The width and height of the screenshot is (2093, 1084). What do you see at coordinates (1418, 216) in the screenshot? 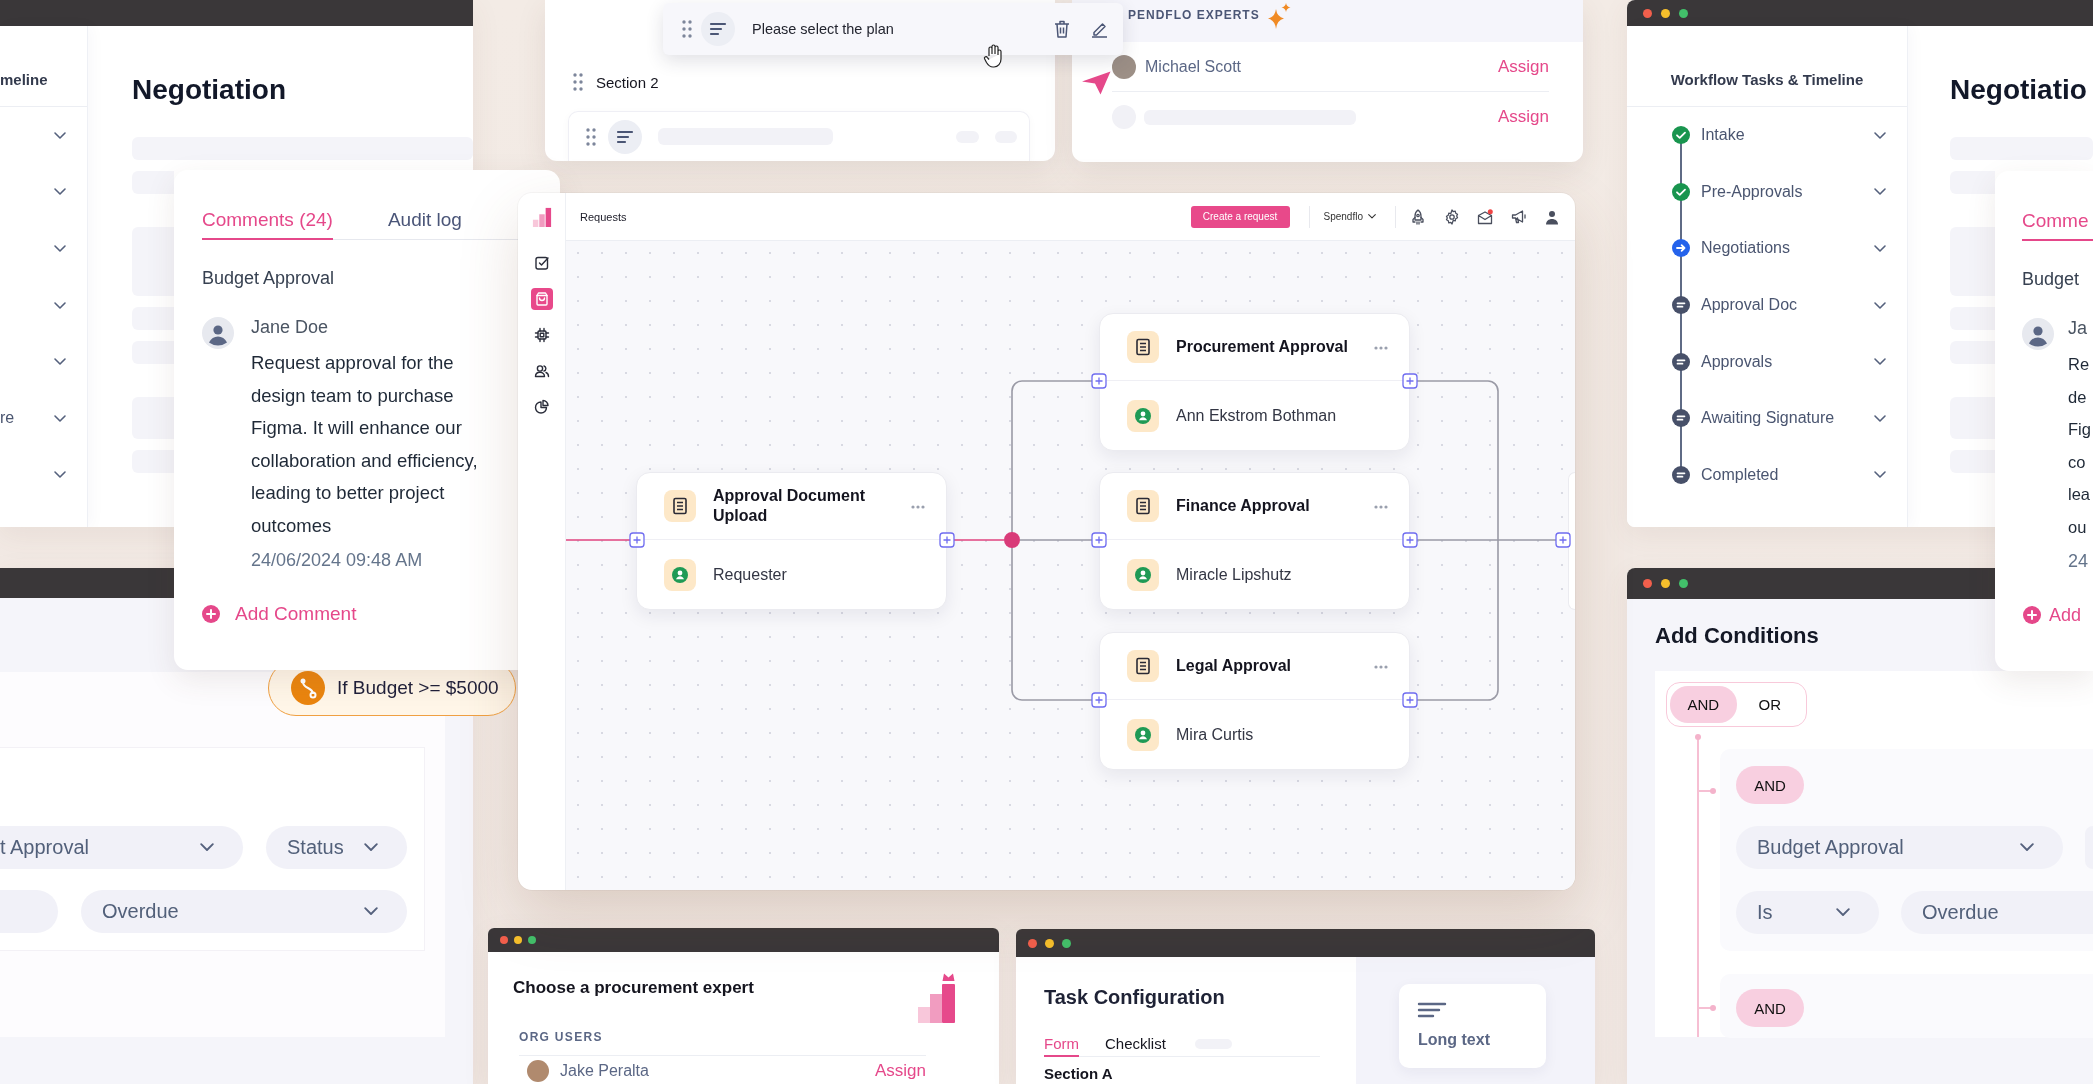
I see `rocket-icon` at bounding box center [1418, 216].